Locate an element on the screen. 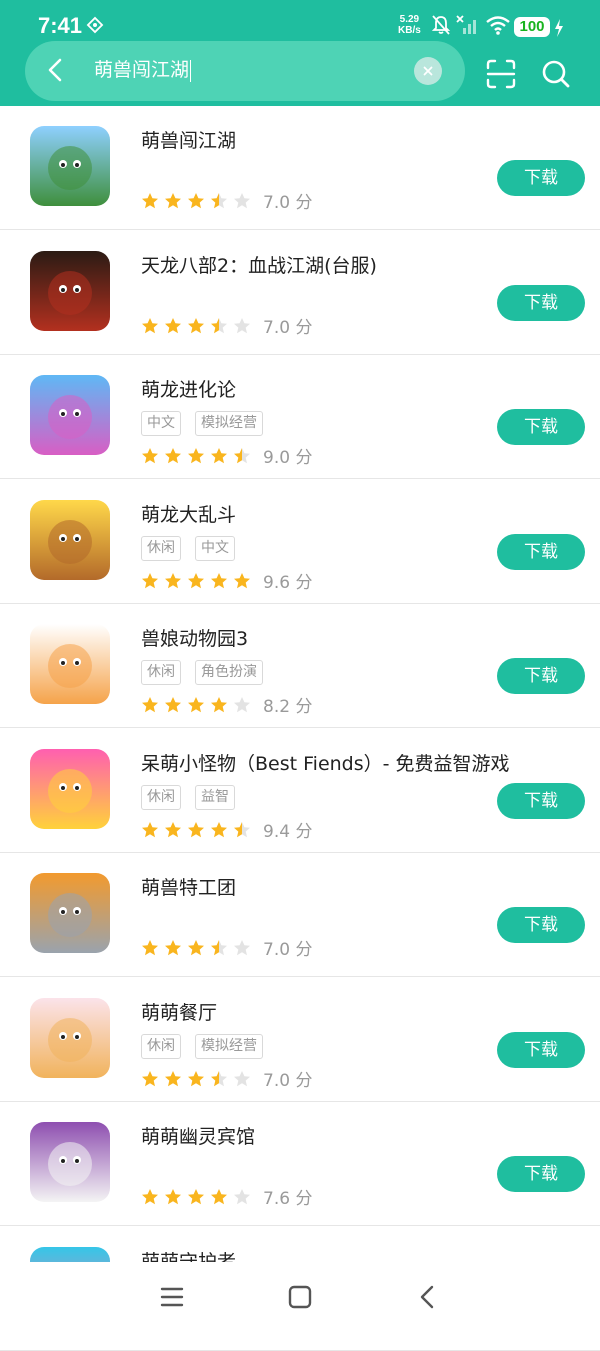 This screenshot has height=1351, width=600. pink-monster-icon is located at coordinates (70, 789).